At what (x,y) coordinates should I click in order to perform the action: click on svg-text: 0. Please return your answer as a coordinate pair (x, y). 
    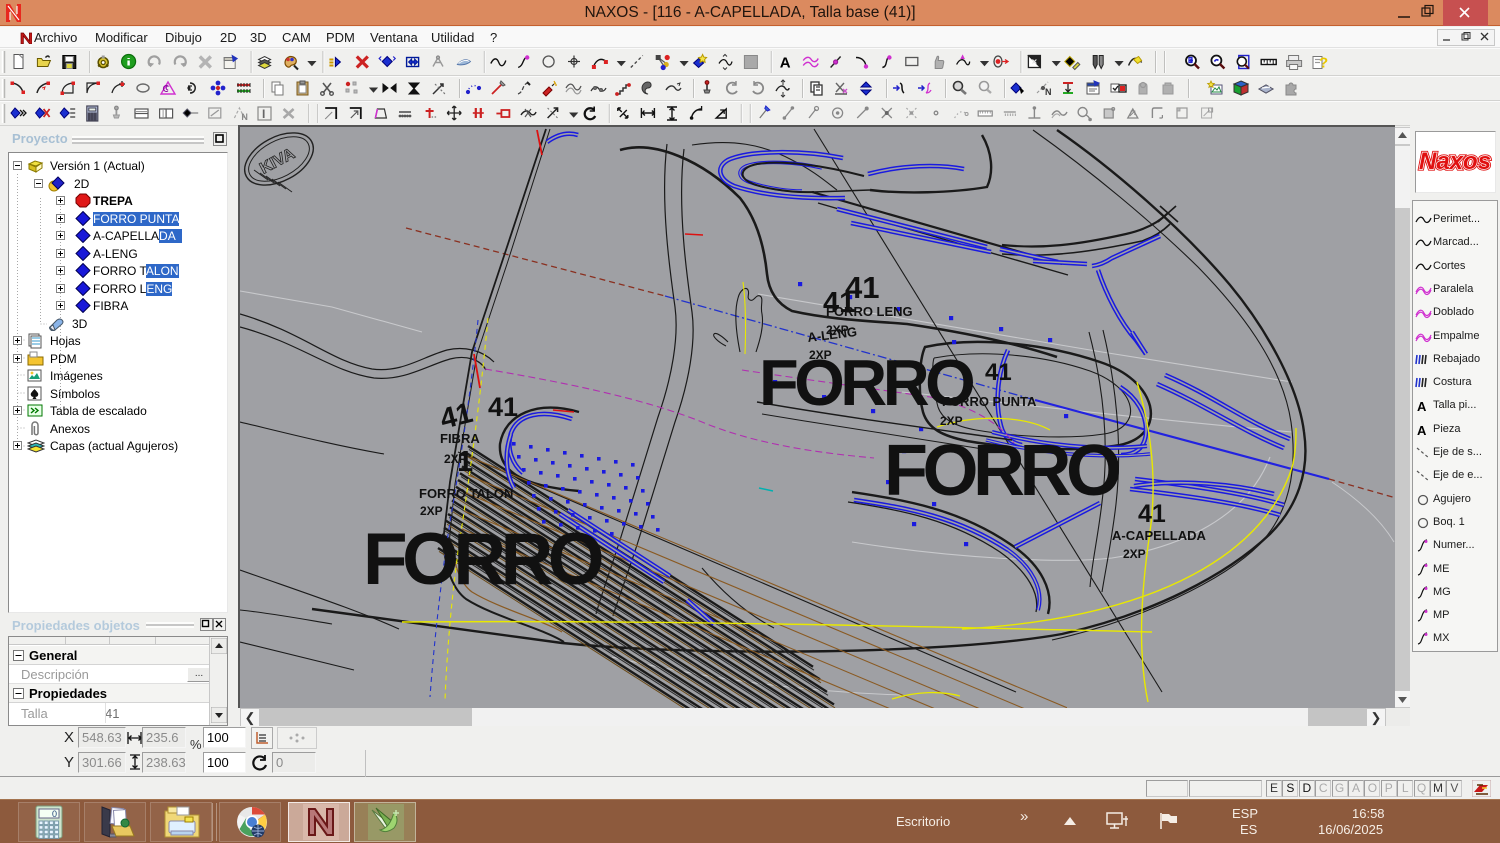
    Looking at the image, I should click on (54, 814).